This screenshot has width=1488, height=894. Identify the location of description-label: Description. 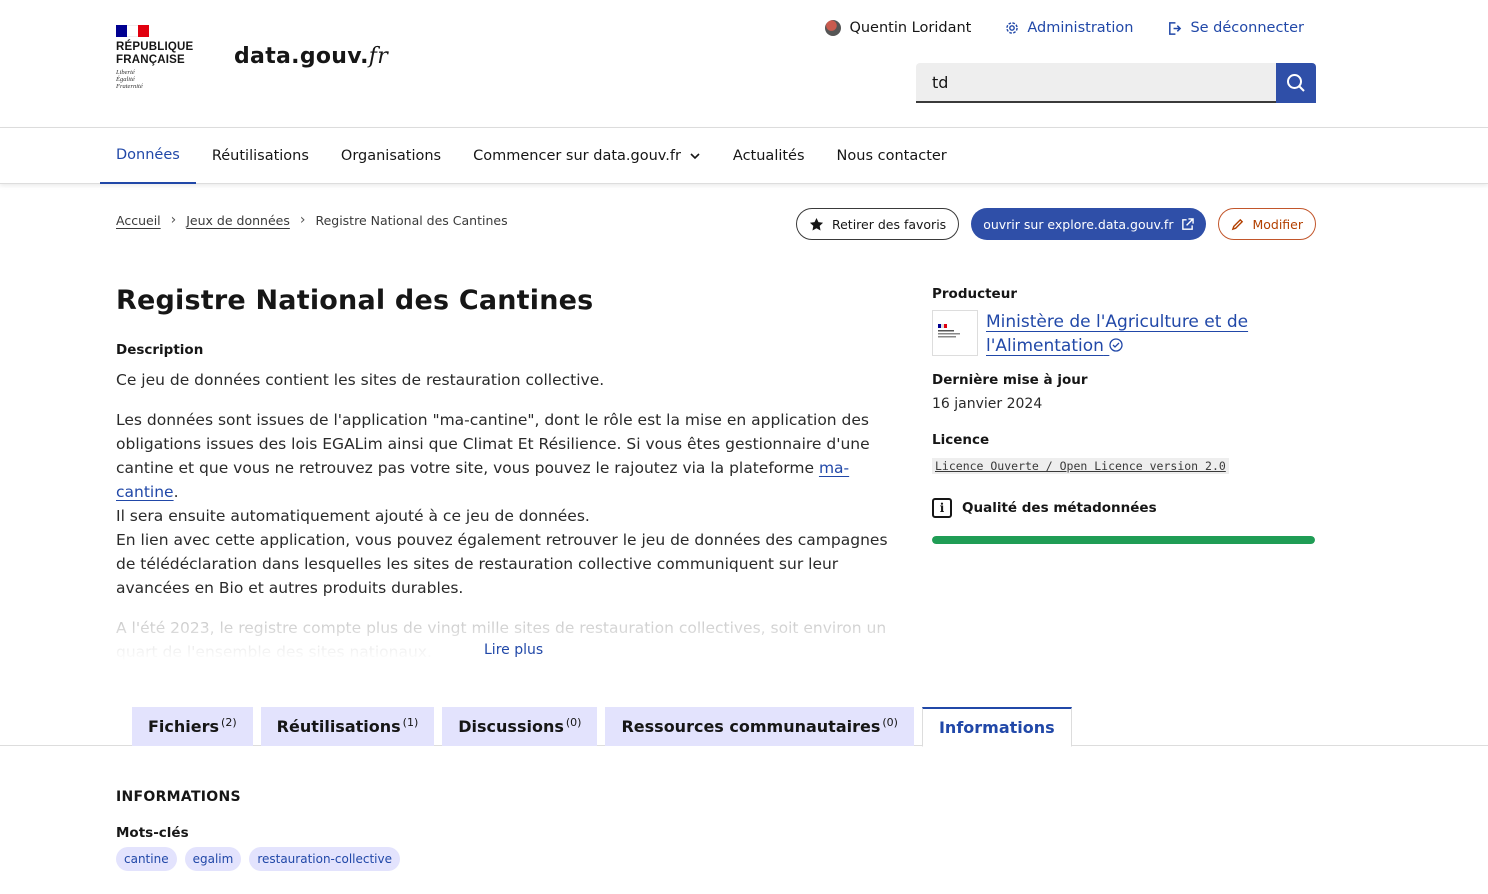
(160, 350).